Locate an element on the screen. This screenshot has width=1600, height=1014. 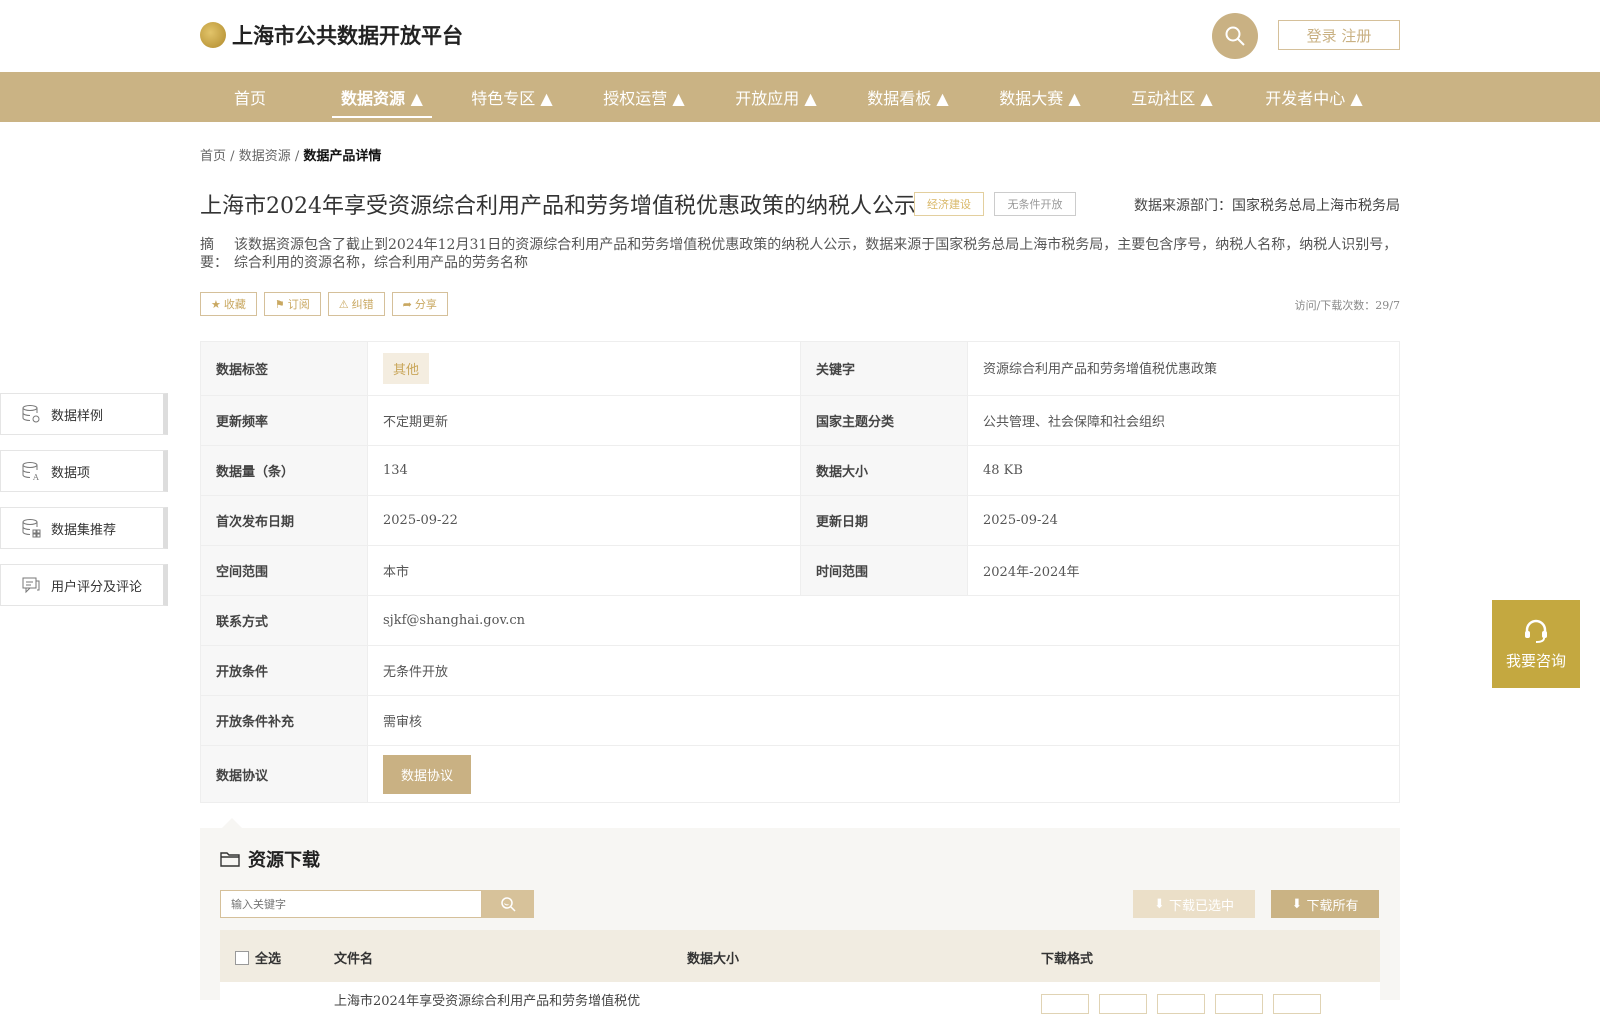
download-all-button: ⬇ 下载所有 is located at coordinates (1325, 904).